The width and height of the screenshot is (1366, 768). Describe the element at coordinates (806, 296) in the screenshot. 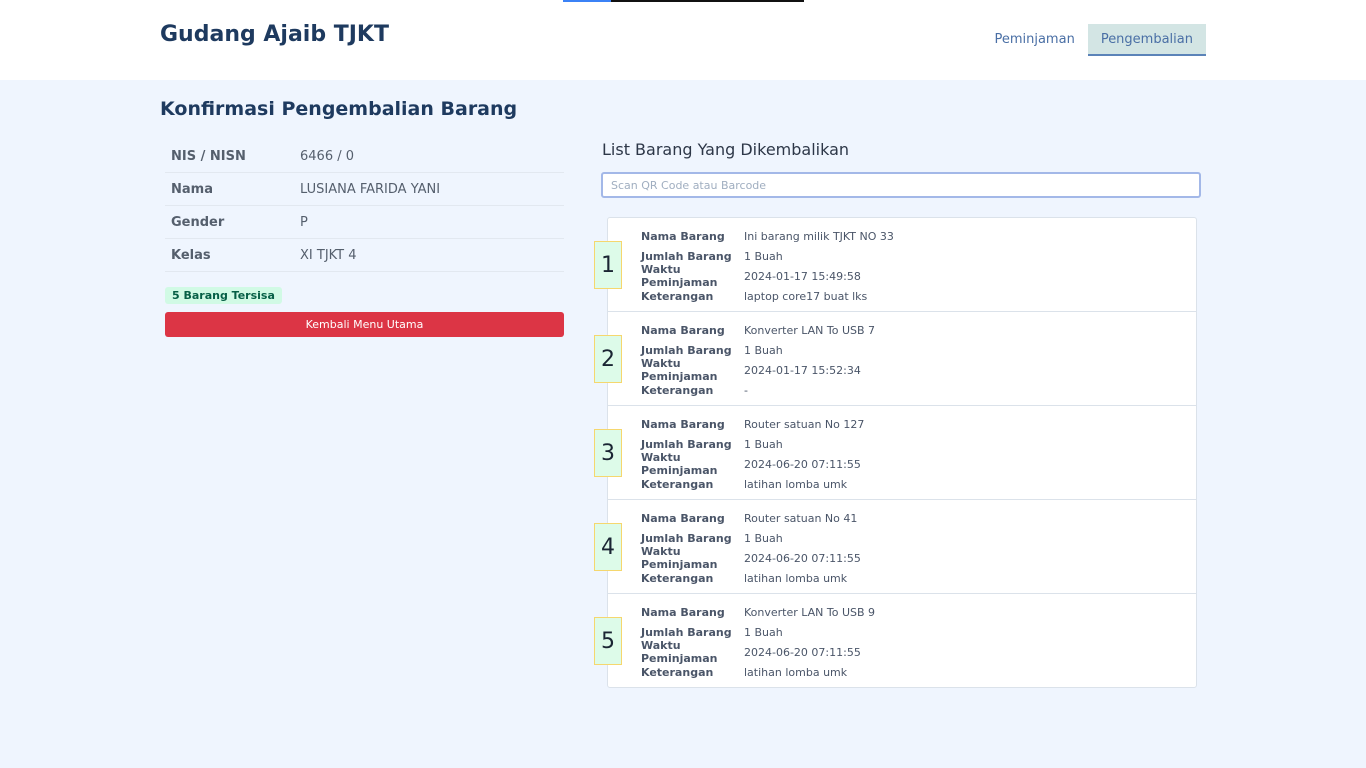

I see `field-value: laptop core17 buat lks` at that location.